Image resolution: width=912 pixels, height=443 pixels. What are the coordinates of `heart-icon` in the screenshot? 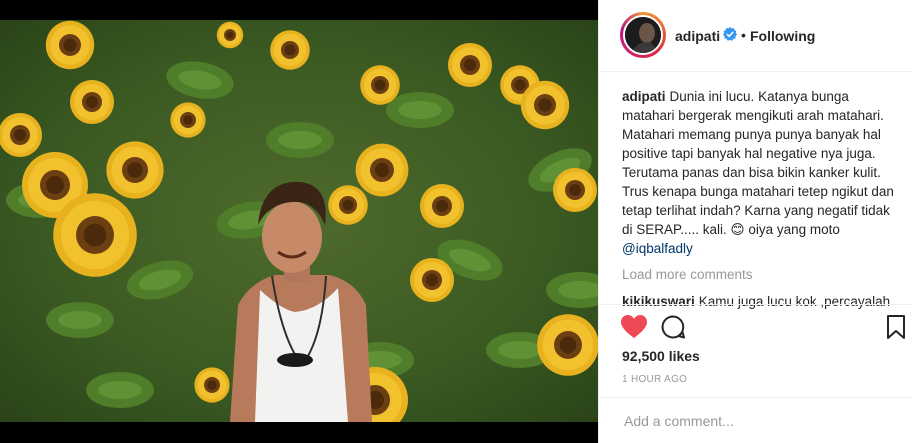 It's located at (634, 327).